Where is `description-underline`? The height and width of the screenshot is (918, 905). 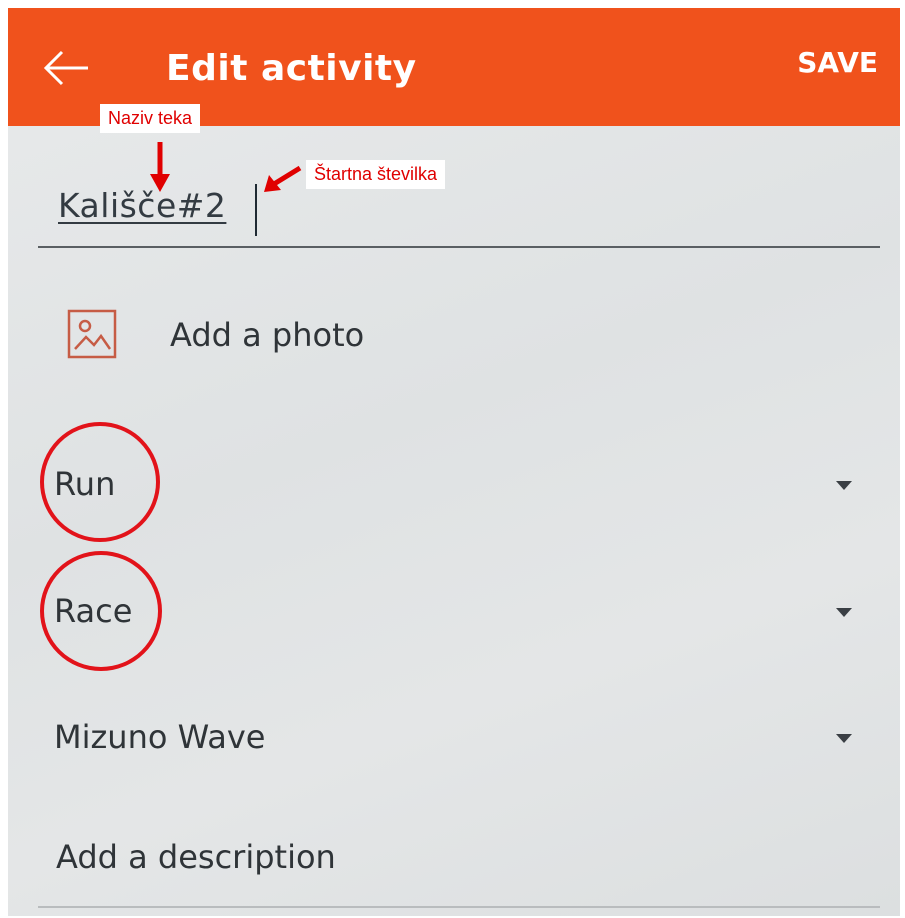 description-underline is located at coordinates (459, 907).